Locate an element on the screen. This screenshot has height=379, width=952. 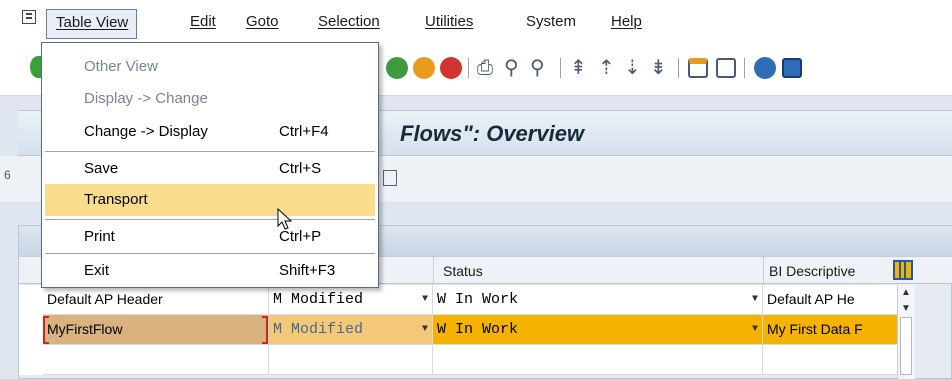
menu-item-label: Change -> Display is located at coordinates (146, 131).